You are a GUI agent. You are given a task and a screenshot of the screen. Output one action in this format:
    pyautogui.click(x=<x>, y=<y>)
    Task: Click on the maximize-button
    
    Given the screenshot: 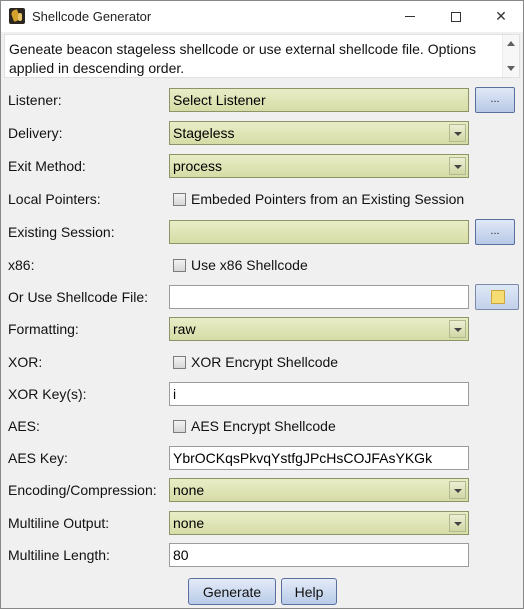 What is the action you would take?
    pyautogui.click(x=456, y=16)
    